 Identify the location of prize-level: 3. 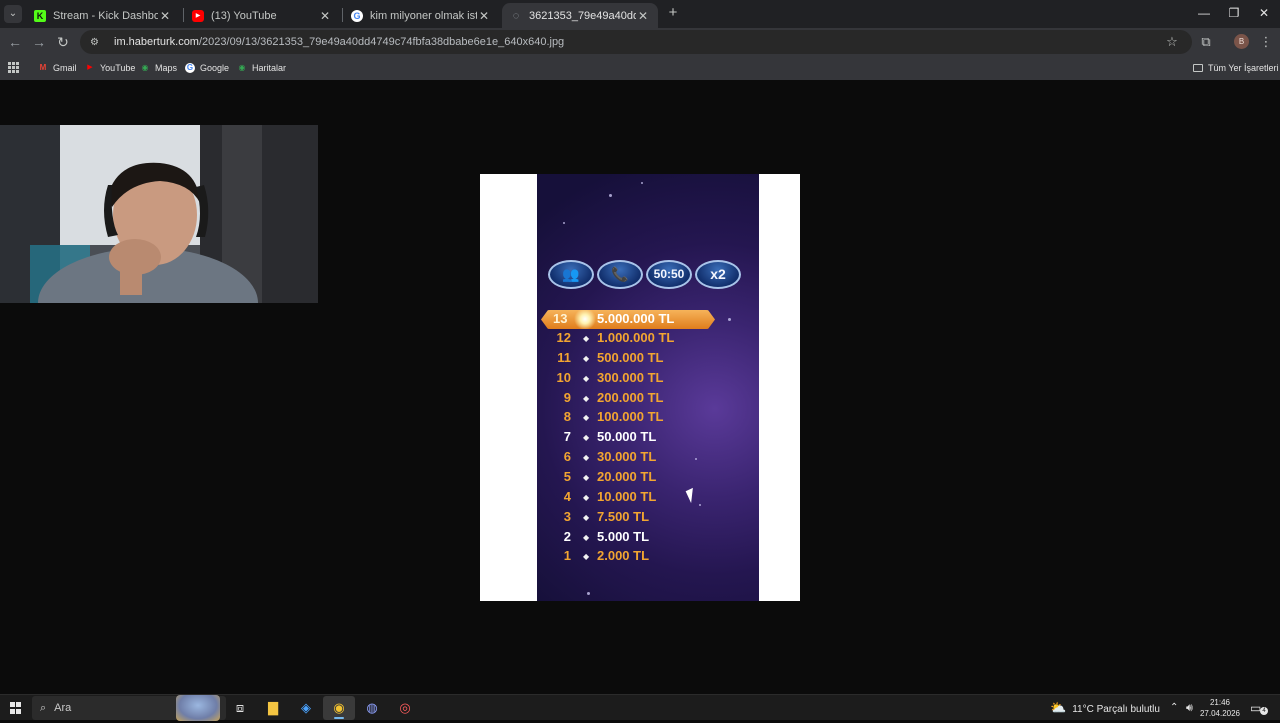
(567, 516).